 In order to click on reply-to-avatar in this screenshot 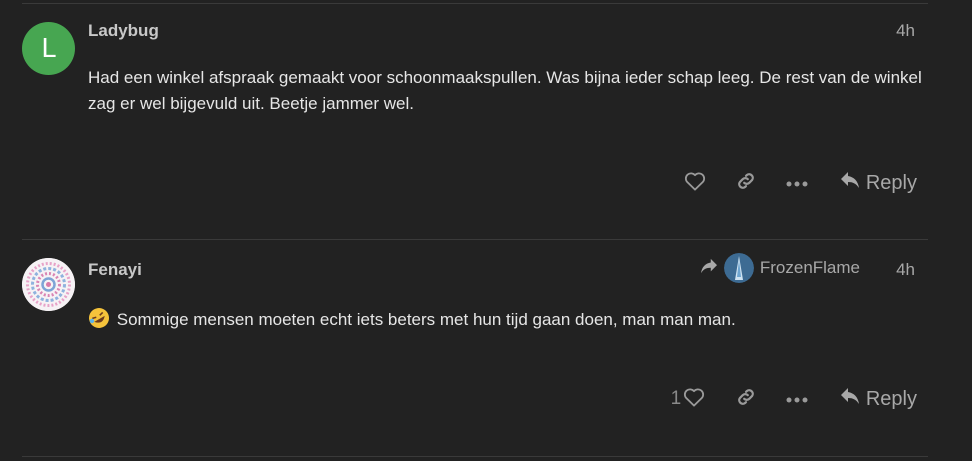, I will do `click(738, 268)`.